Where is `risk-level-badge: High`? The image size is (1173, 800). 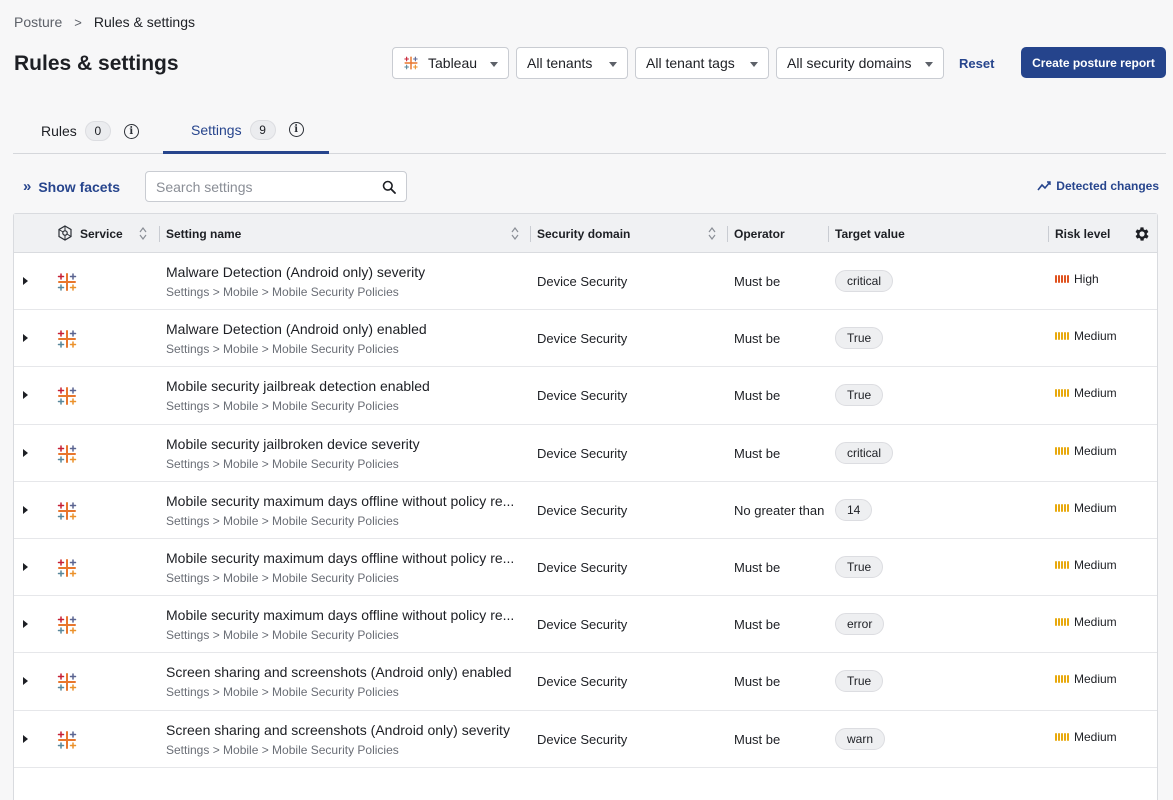
risk-level-badge: High is located at coordinates (1077, 279).